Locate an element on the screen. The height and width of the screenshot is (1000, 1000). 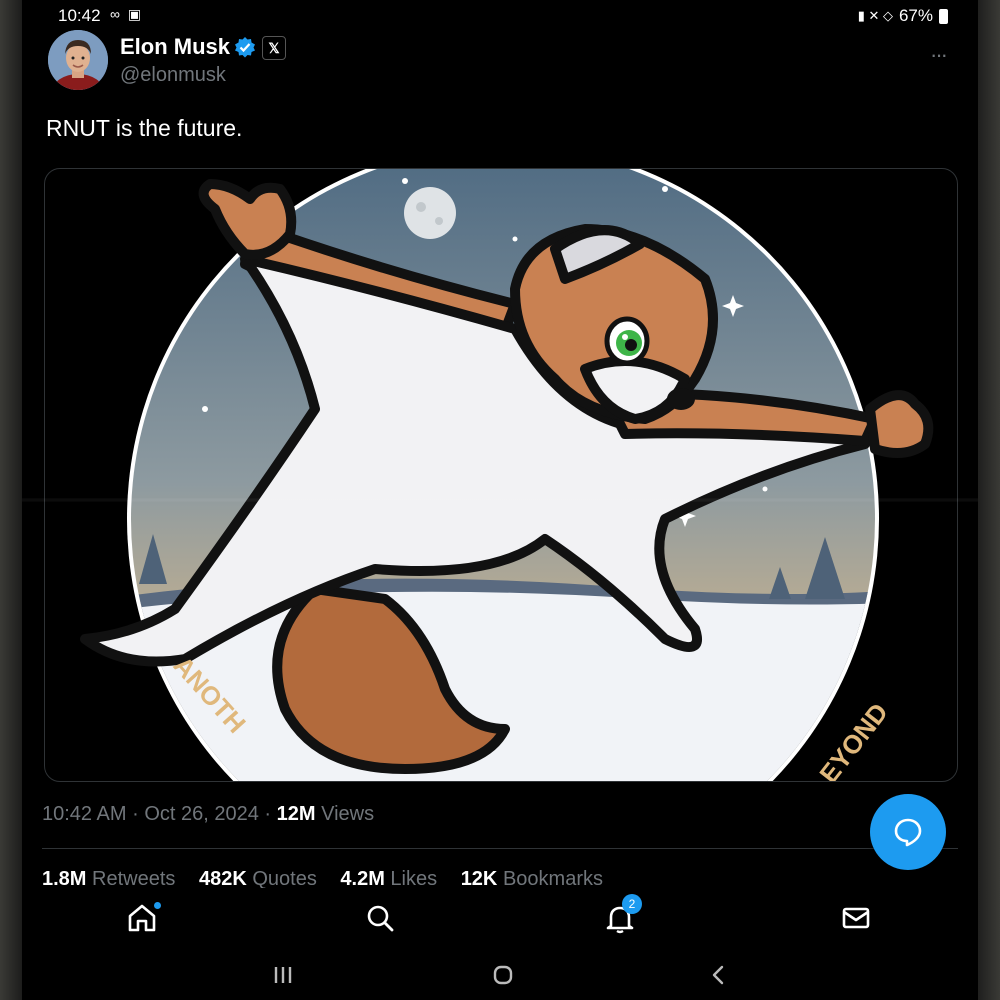
tweet-date: Oct 26, 2024 is located at coordinates (201, 814).